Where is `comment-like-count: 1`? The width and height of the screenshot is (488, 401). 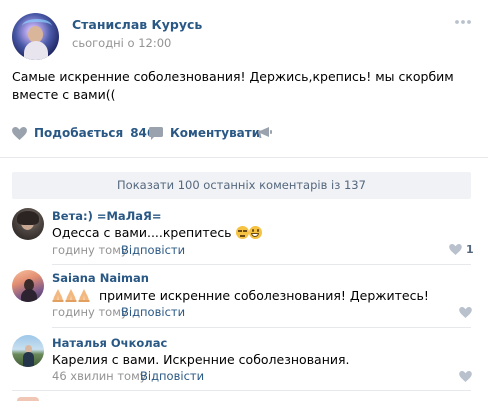 comment-like-count: 1 is located at coordinates (470, 249).